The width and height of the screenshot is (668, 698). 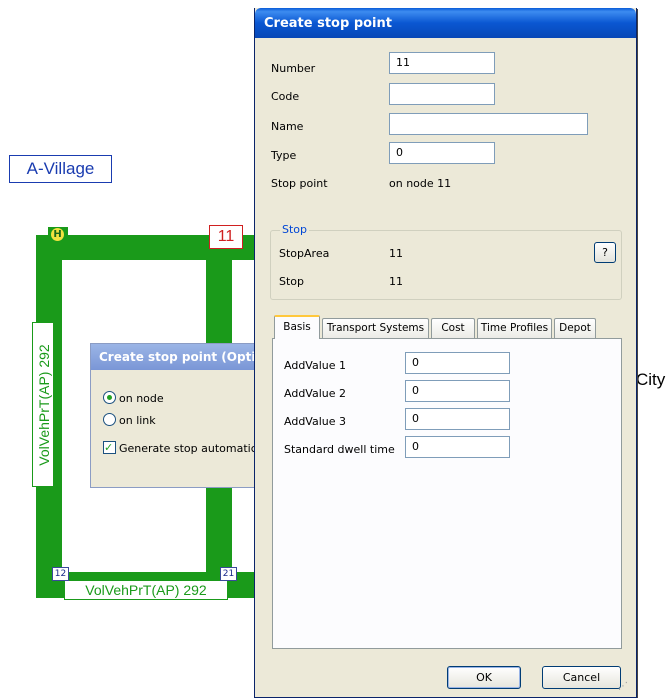 I want to click on node-12-label: 12, so click(x=60, y=574).